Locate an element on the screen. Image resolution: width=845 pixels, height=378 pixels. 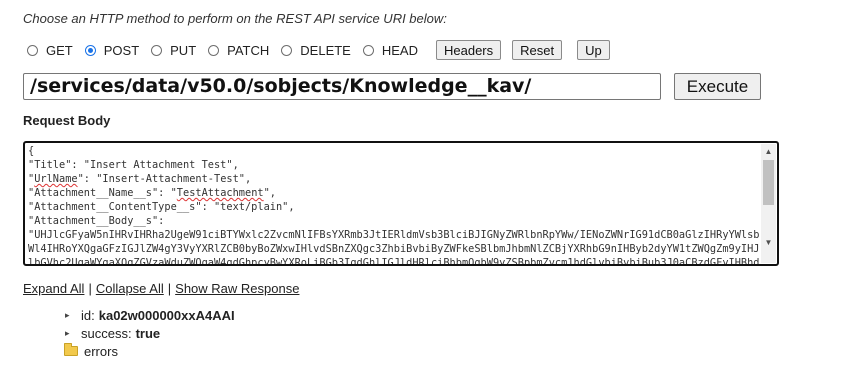
reset-button: Reset is located at coordinates (537, 50).